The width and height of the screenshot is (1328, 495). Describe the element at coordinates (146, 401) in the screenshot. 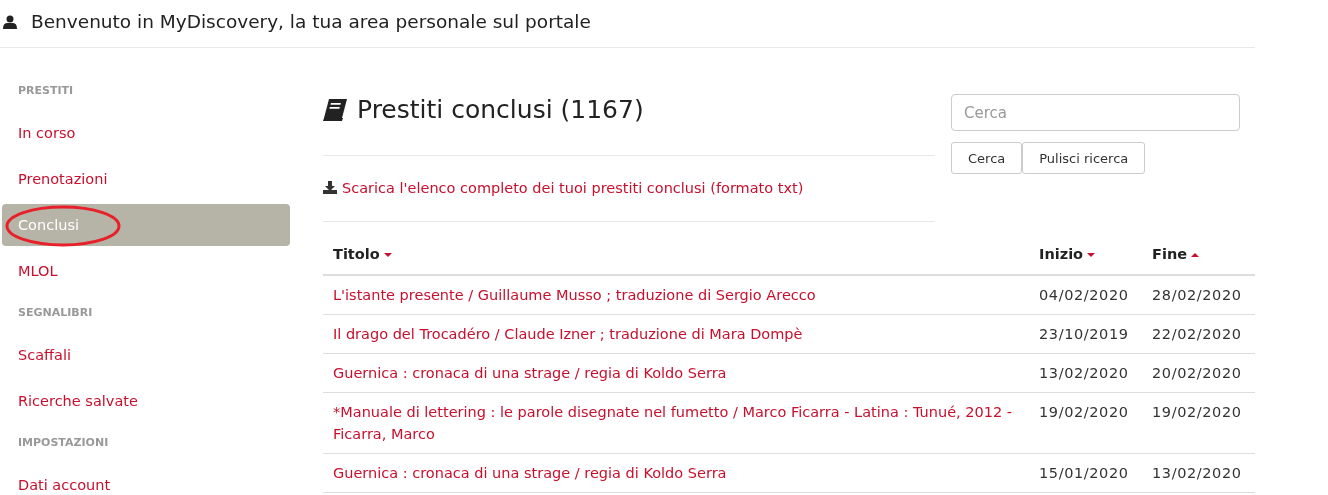

I see `sidebar-item: Ricerche salvate` at that location.